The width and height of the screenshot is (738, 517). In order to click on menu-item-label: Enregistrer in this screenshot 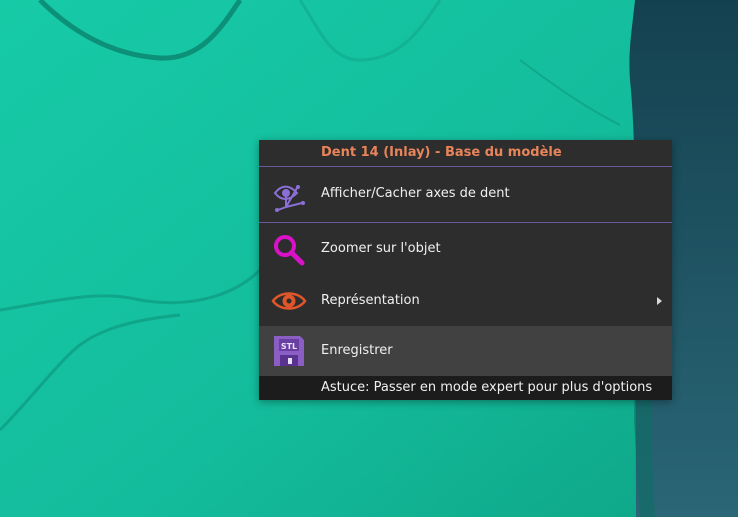, I will do `click(357, 350)`.